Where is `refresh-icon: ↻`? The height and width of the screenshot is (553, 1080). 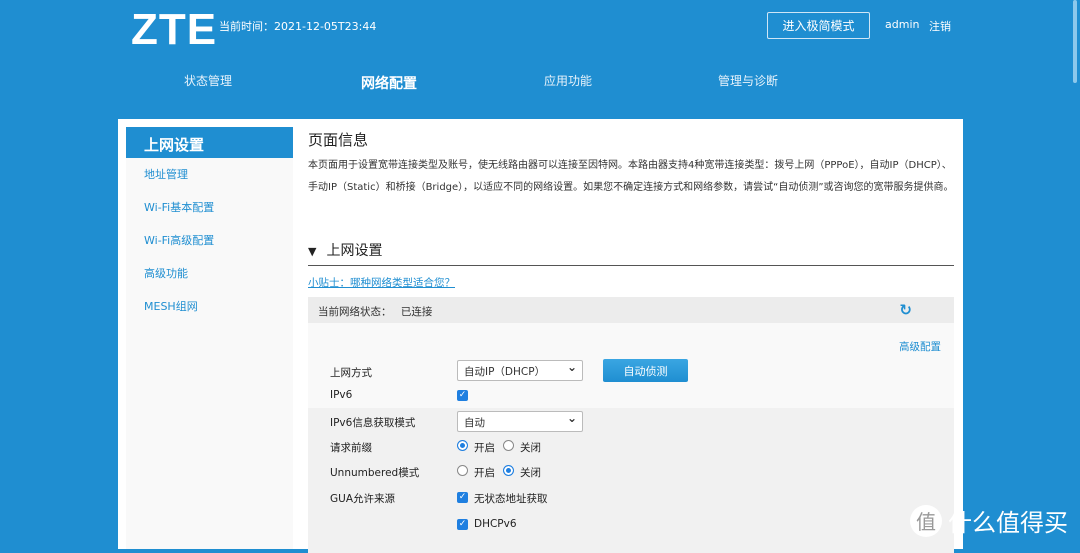 refresh-icon: ↻ is located at coordinates (905, 310).